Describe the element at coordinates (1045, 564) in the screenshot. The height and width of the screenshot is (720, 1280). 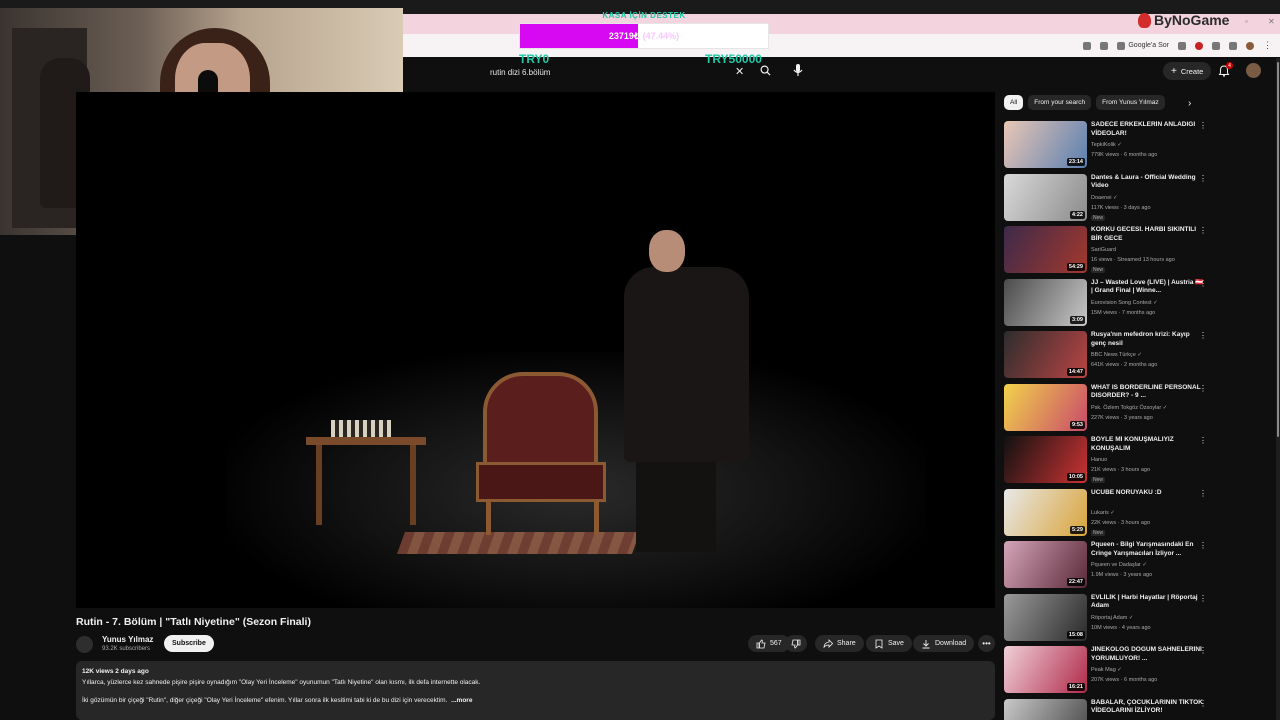
I see `recommendation-thumbnail: 22:47` at that location.